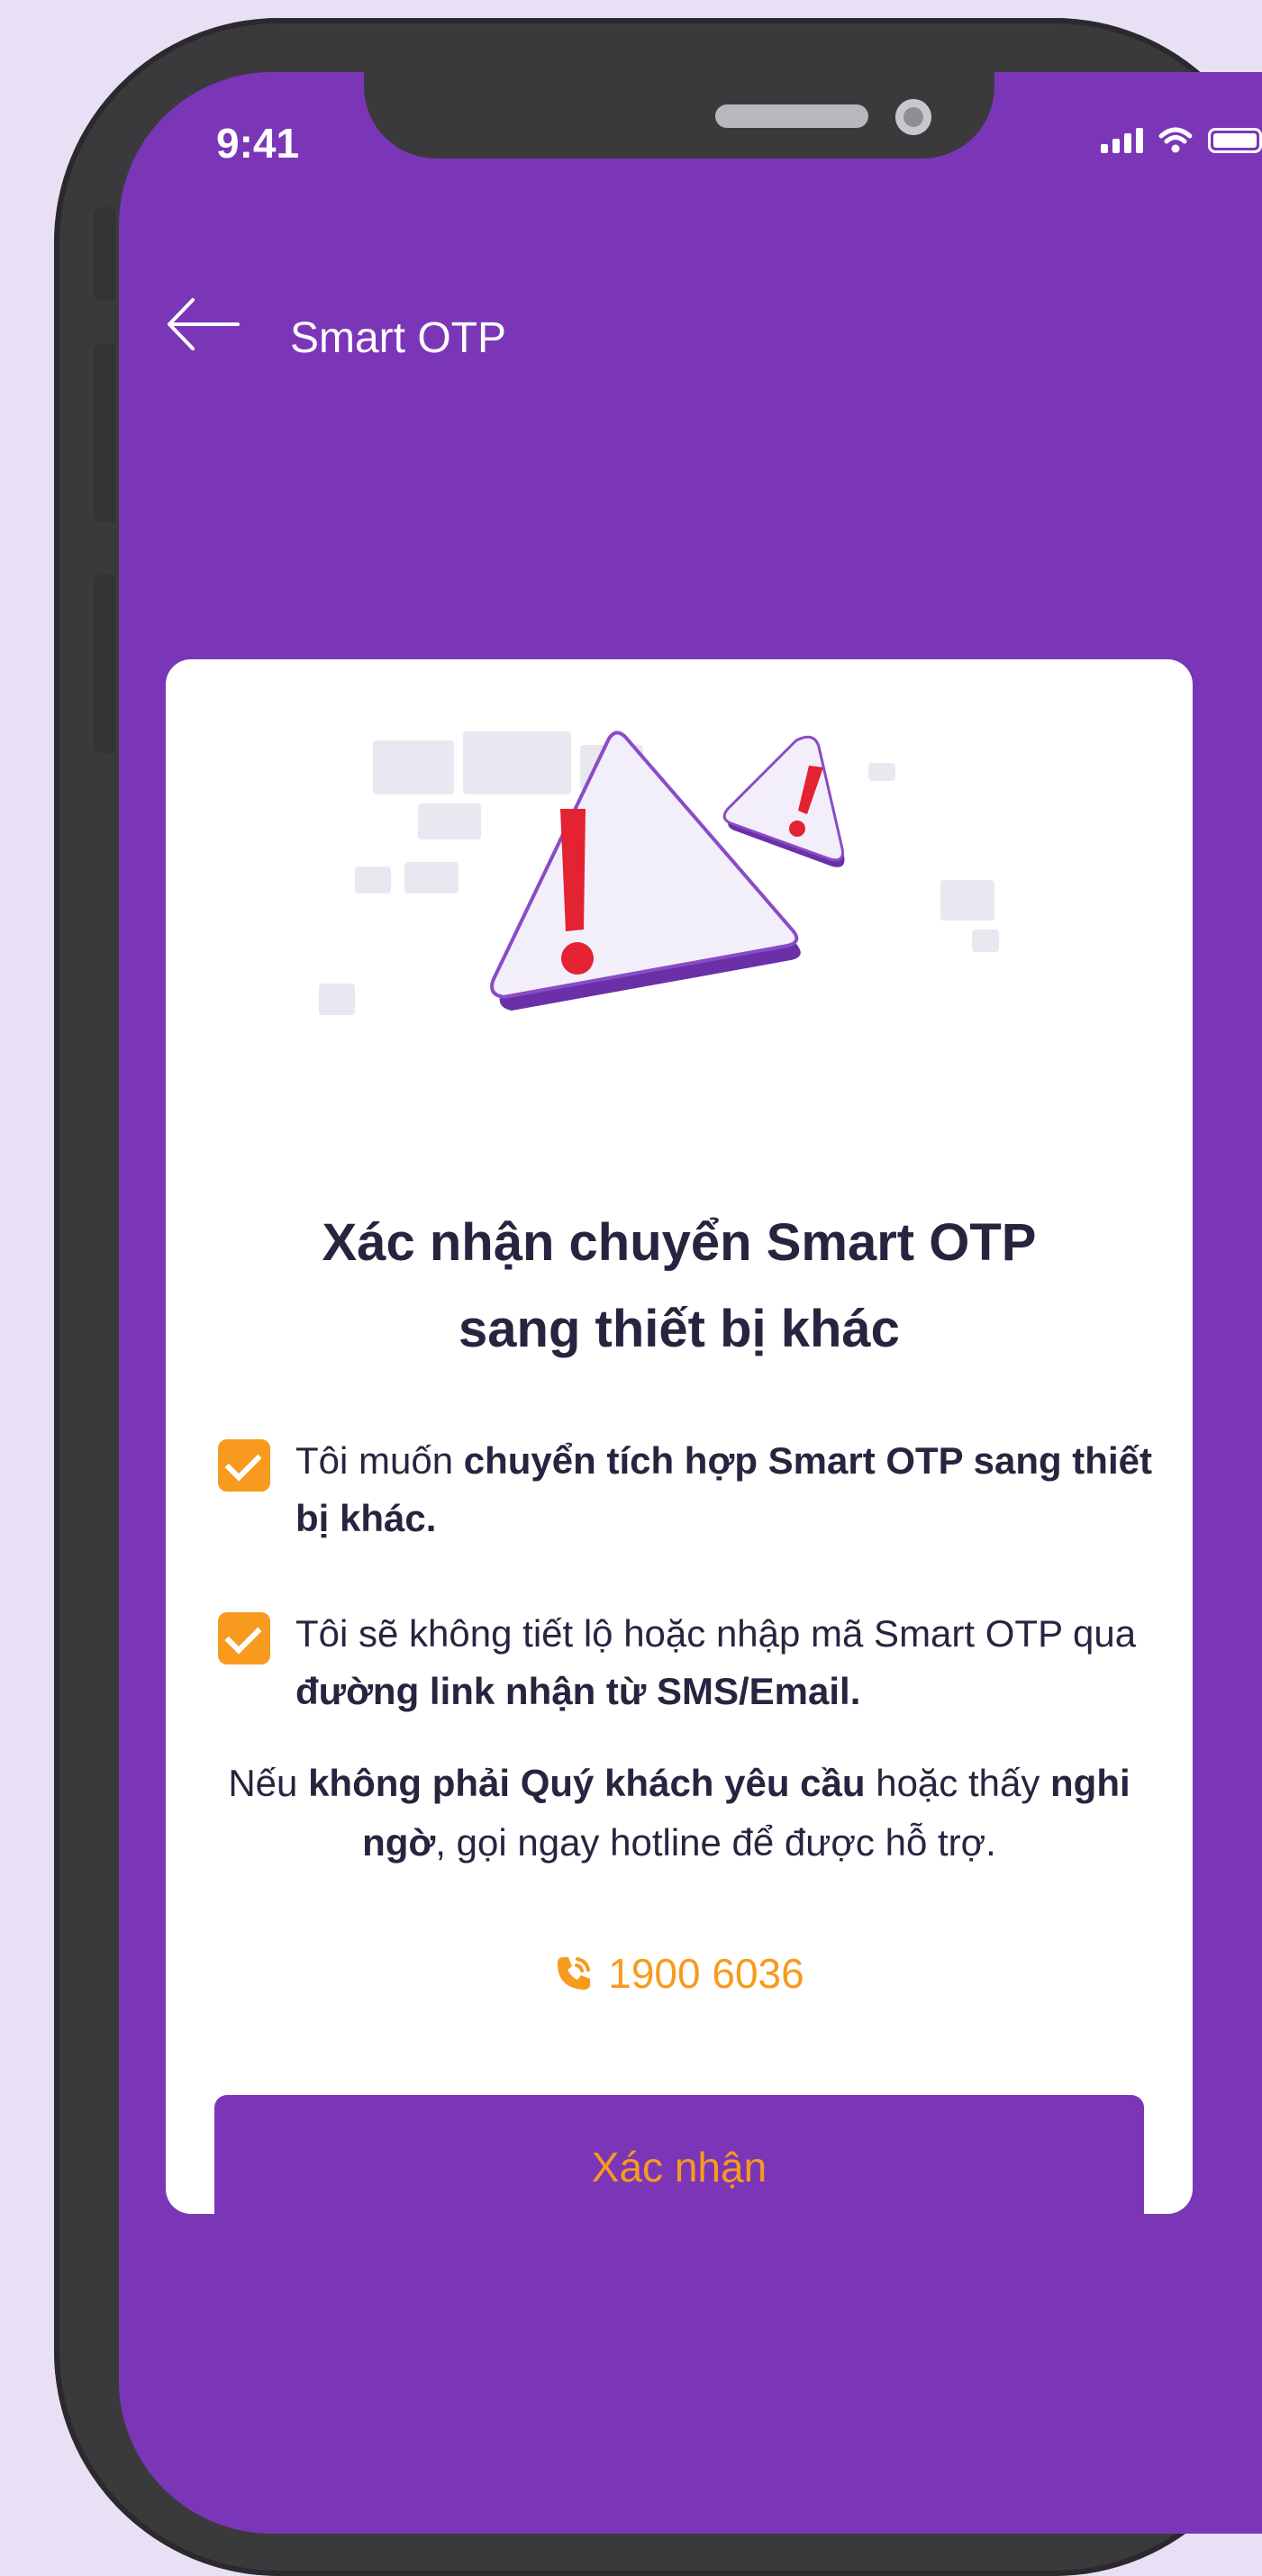  Describe the element at coordinates (706, 1973) in the screenshot. I see `hotline-number: 1900 6036` at that location.